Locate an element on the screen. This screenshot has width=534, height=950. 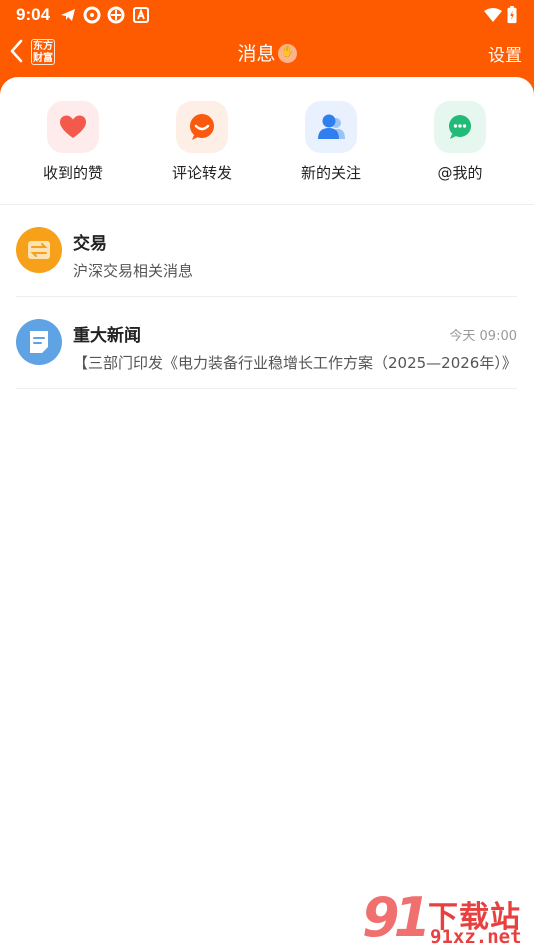
quick-comments: 评论转发 is located at coordinates (202, 142).